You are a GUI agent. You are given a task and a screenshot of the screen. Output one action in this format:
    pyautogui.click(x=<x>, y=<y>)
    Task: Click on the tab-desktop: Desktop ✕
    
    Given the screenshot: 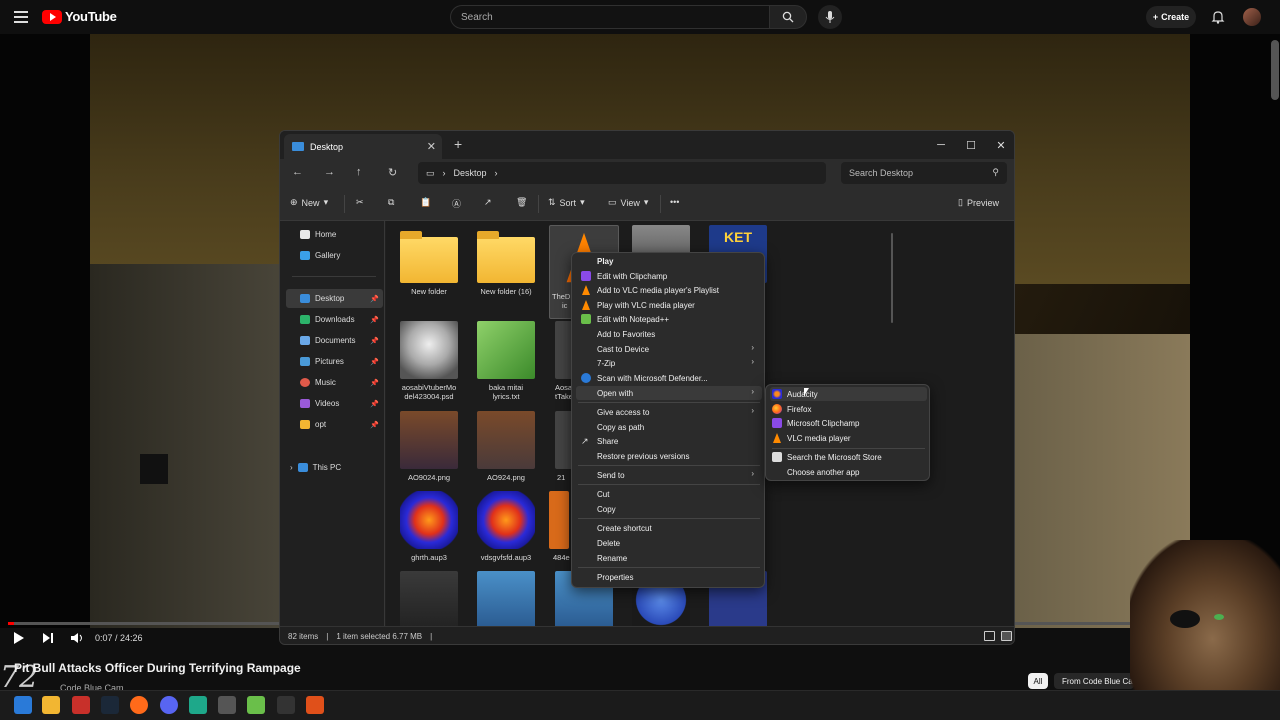 What is the action you would take?
    pyautogui.click(x=363, y=146)
    